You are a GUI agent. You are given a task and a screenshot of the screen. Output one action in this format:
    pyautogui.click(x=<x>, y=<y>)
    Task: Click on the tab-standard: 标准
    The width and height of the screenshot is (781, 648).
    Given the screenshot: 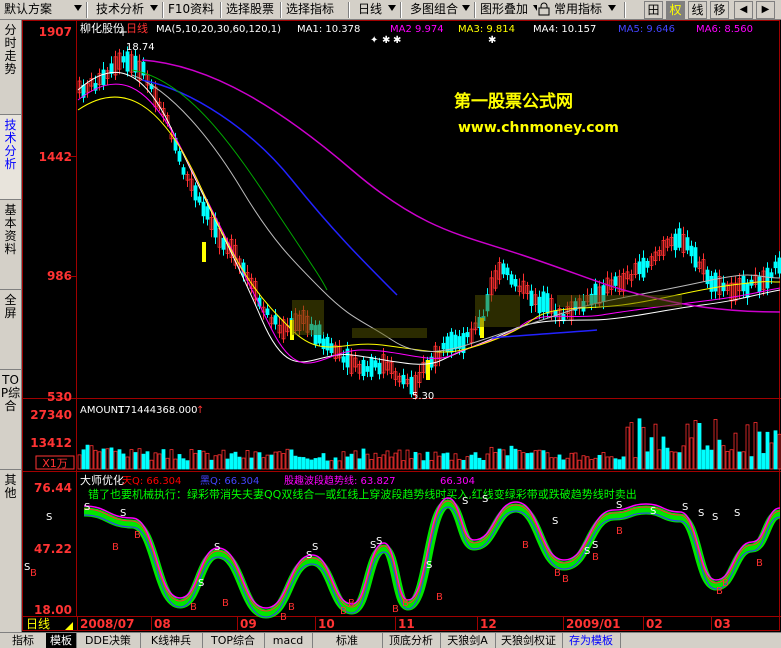 What is the action you would take?
    pyautogui.click(x=347, y=640)
    